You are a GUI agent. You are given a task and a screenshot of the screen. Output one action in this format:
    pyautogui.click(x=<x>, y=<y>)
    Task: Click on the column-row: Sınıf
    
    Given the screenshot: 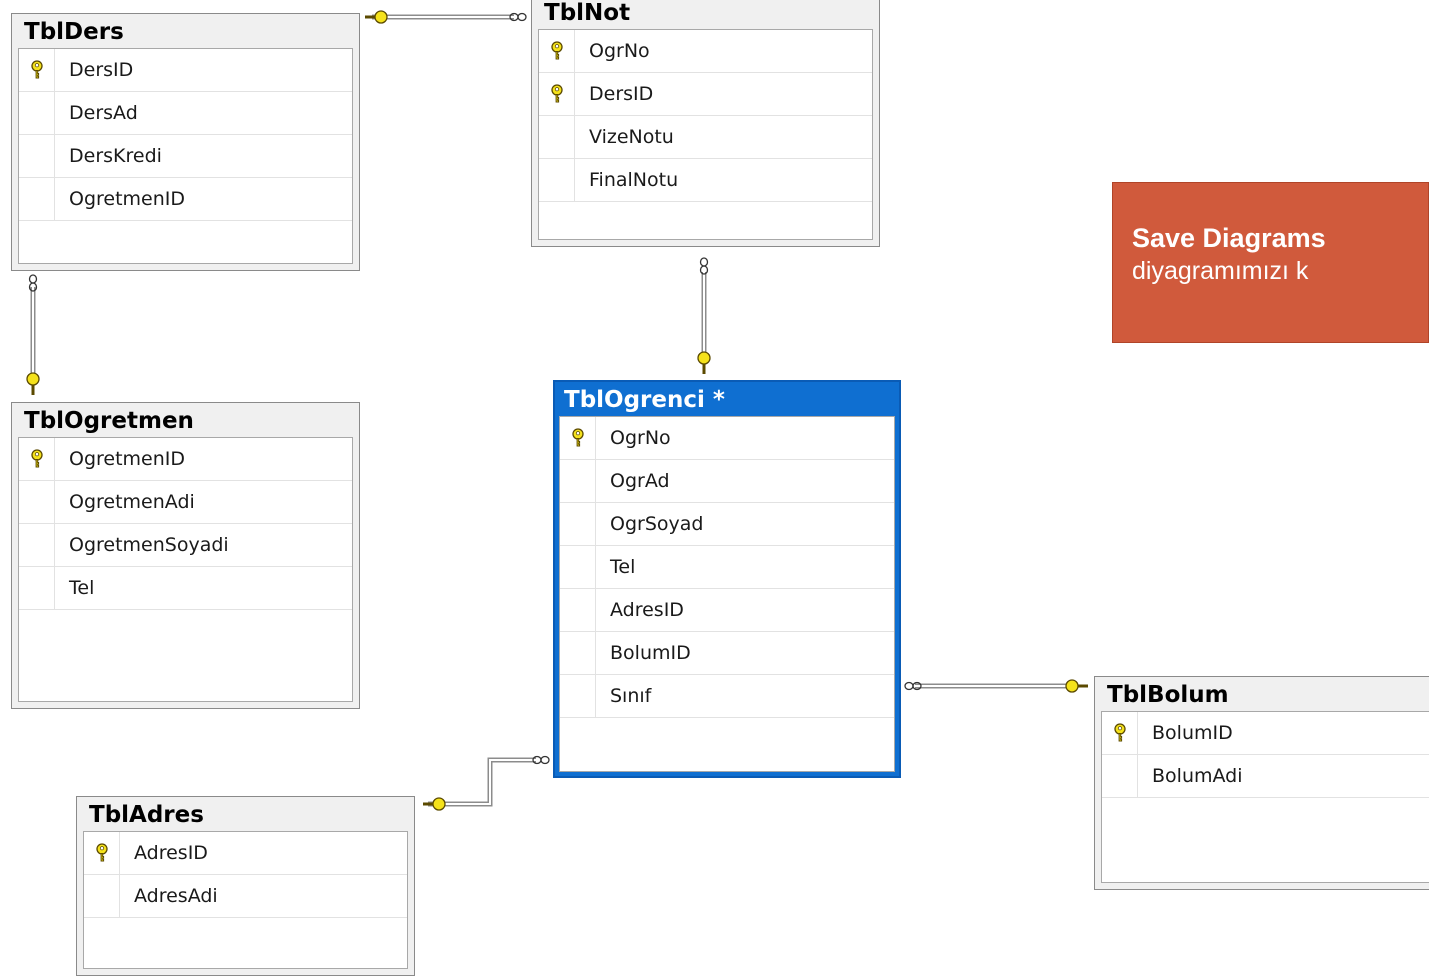 What is the action you would take?
    pyautogui.click(x=727, y=696)
    